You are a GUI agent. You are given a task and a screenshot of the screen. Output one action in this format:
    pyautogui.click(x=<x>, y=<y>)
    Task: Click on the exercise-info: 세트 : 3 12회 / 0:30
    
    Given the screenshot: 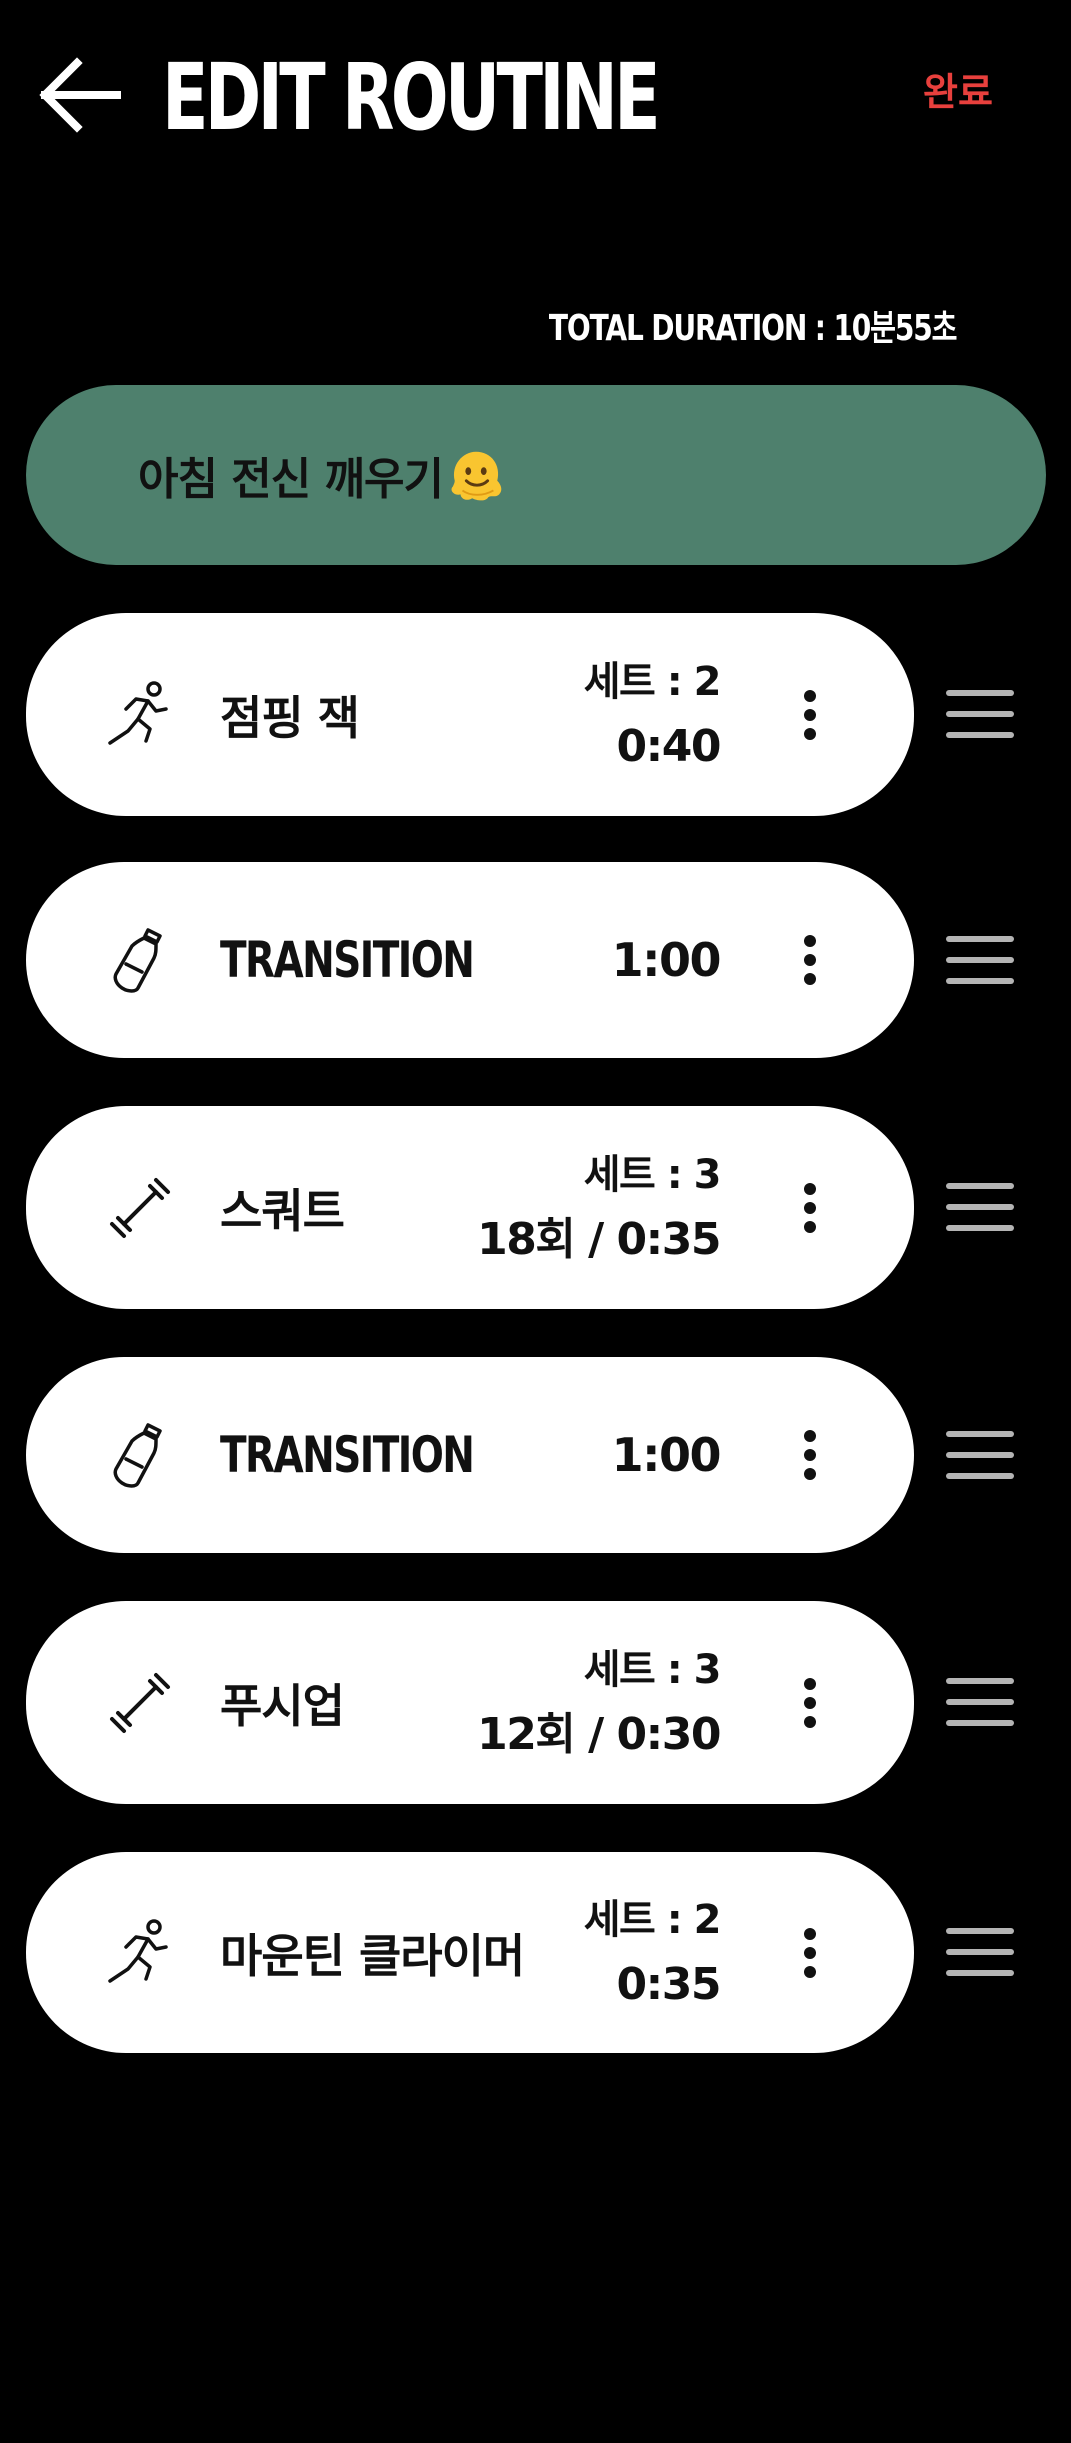 What is the action you would take?
    pyautogui.click(x=599, y=1703)
    